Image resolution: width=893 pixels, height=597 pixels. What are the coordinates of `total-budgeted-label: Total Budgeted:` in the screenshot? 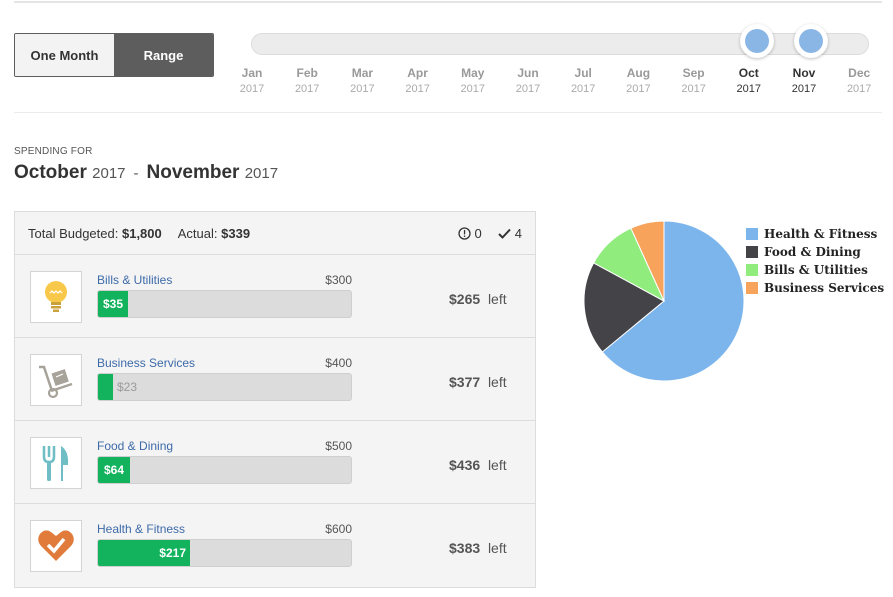 It's located at (73, 233).